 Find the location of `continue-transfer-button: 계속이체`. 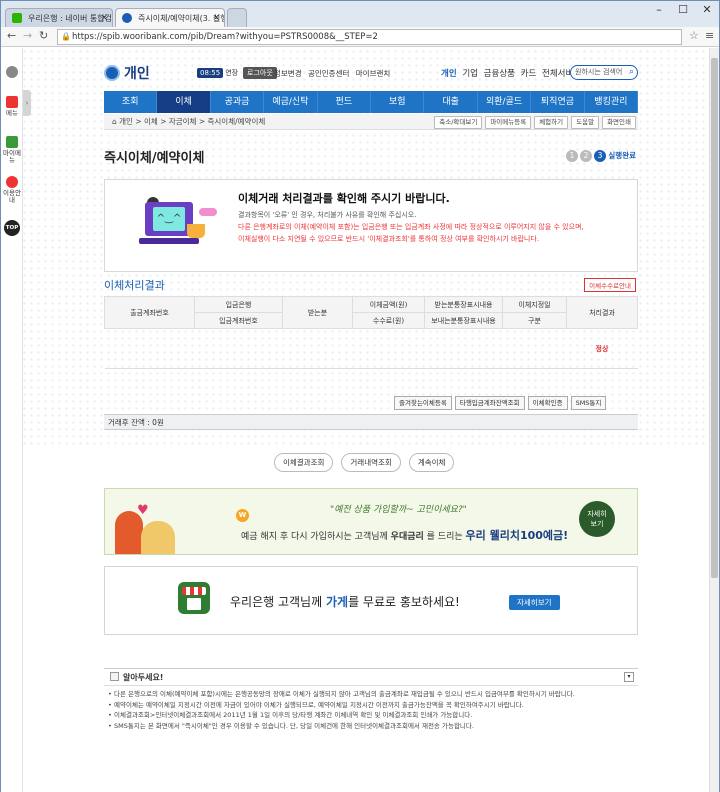

continue-transfer-button: 계속이체 is located at coordinates (431, 462).